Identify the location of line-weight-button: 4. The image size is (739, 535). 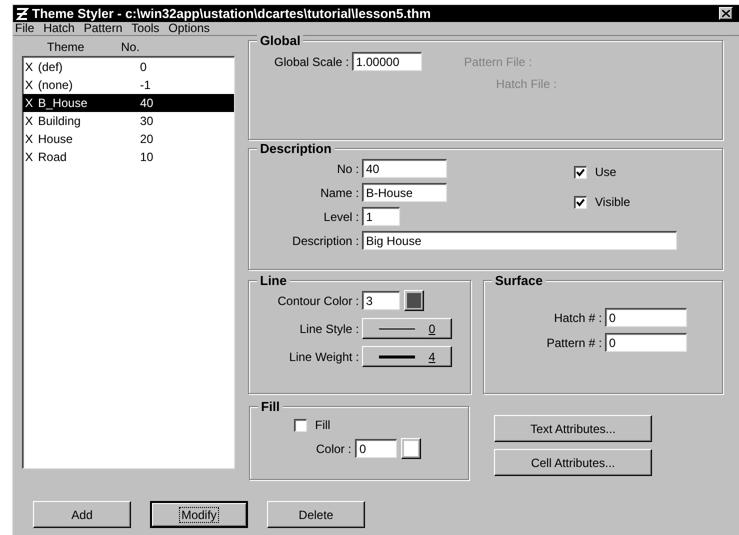
(407, 356).